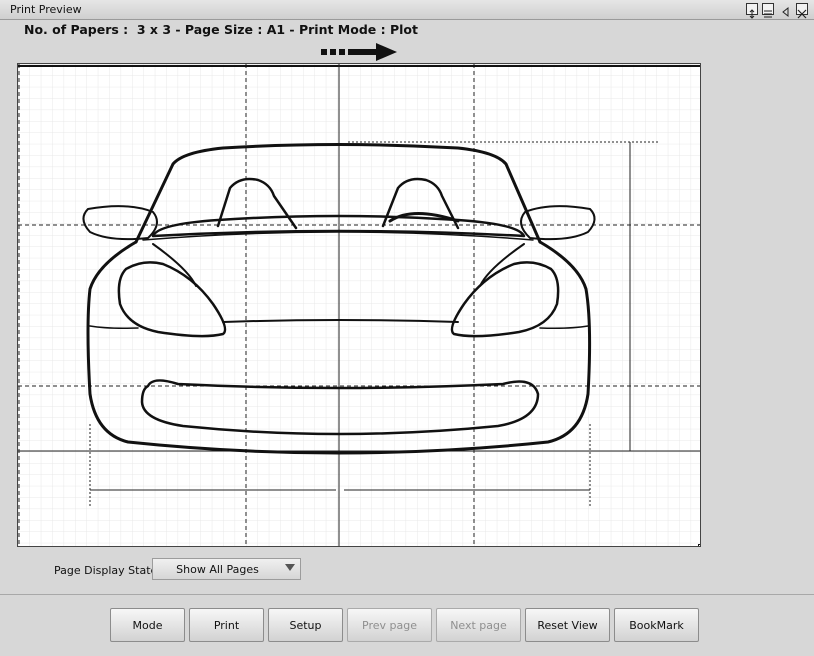 Image resolution: width=814 pixels, height=656 pixels. I want to click on window-title: Print Preview, so click(46, 9).